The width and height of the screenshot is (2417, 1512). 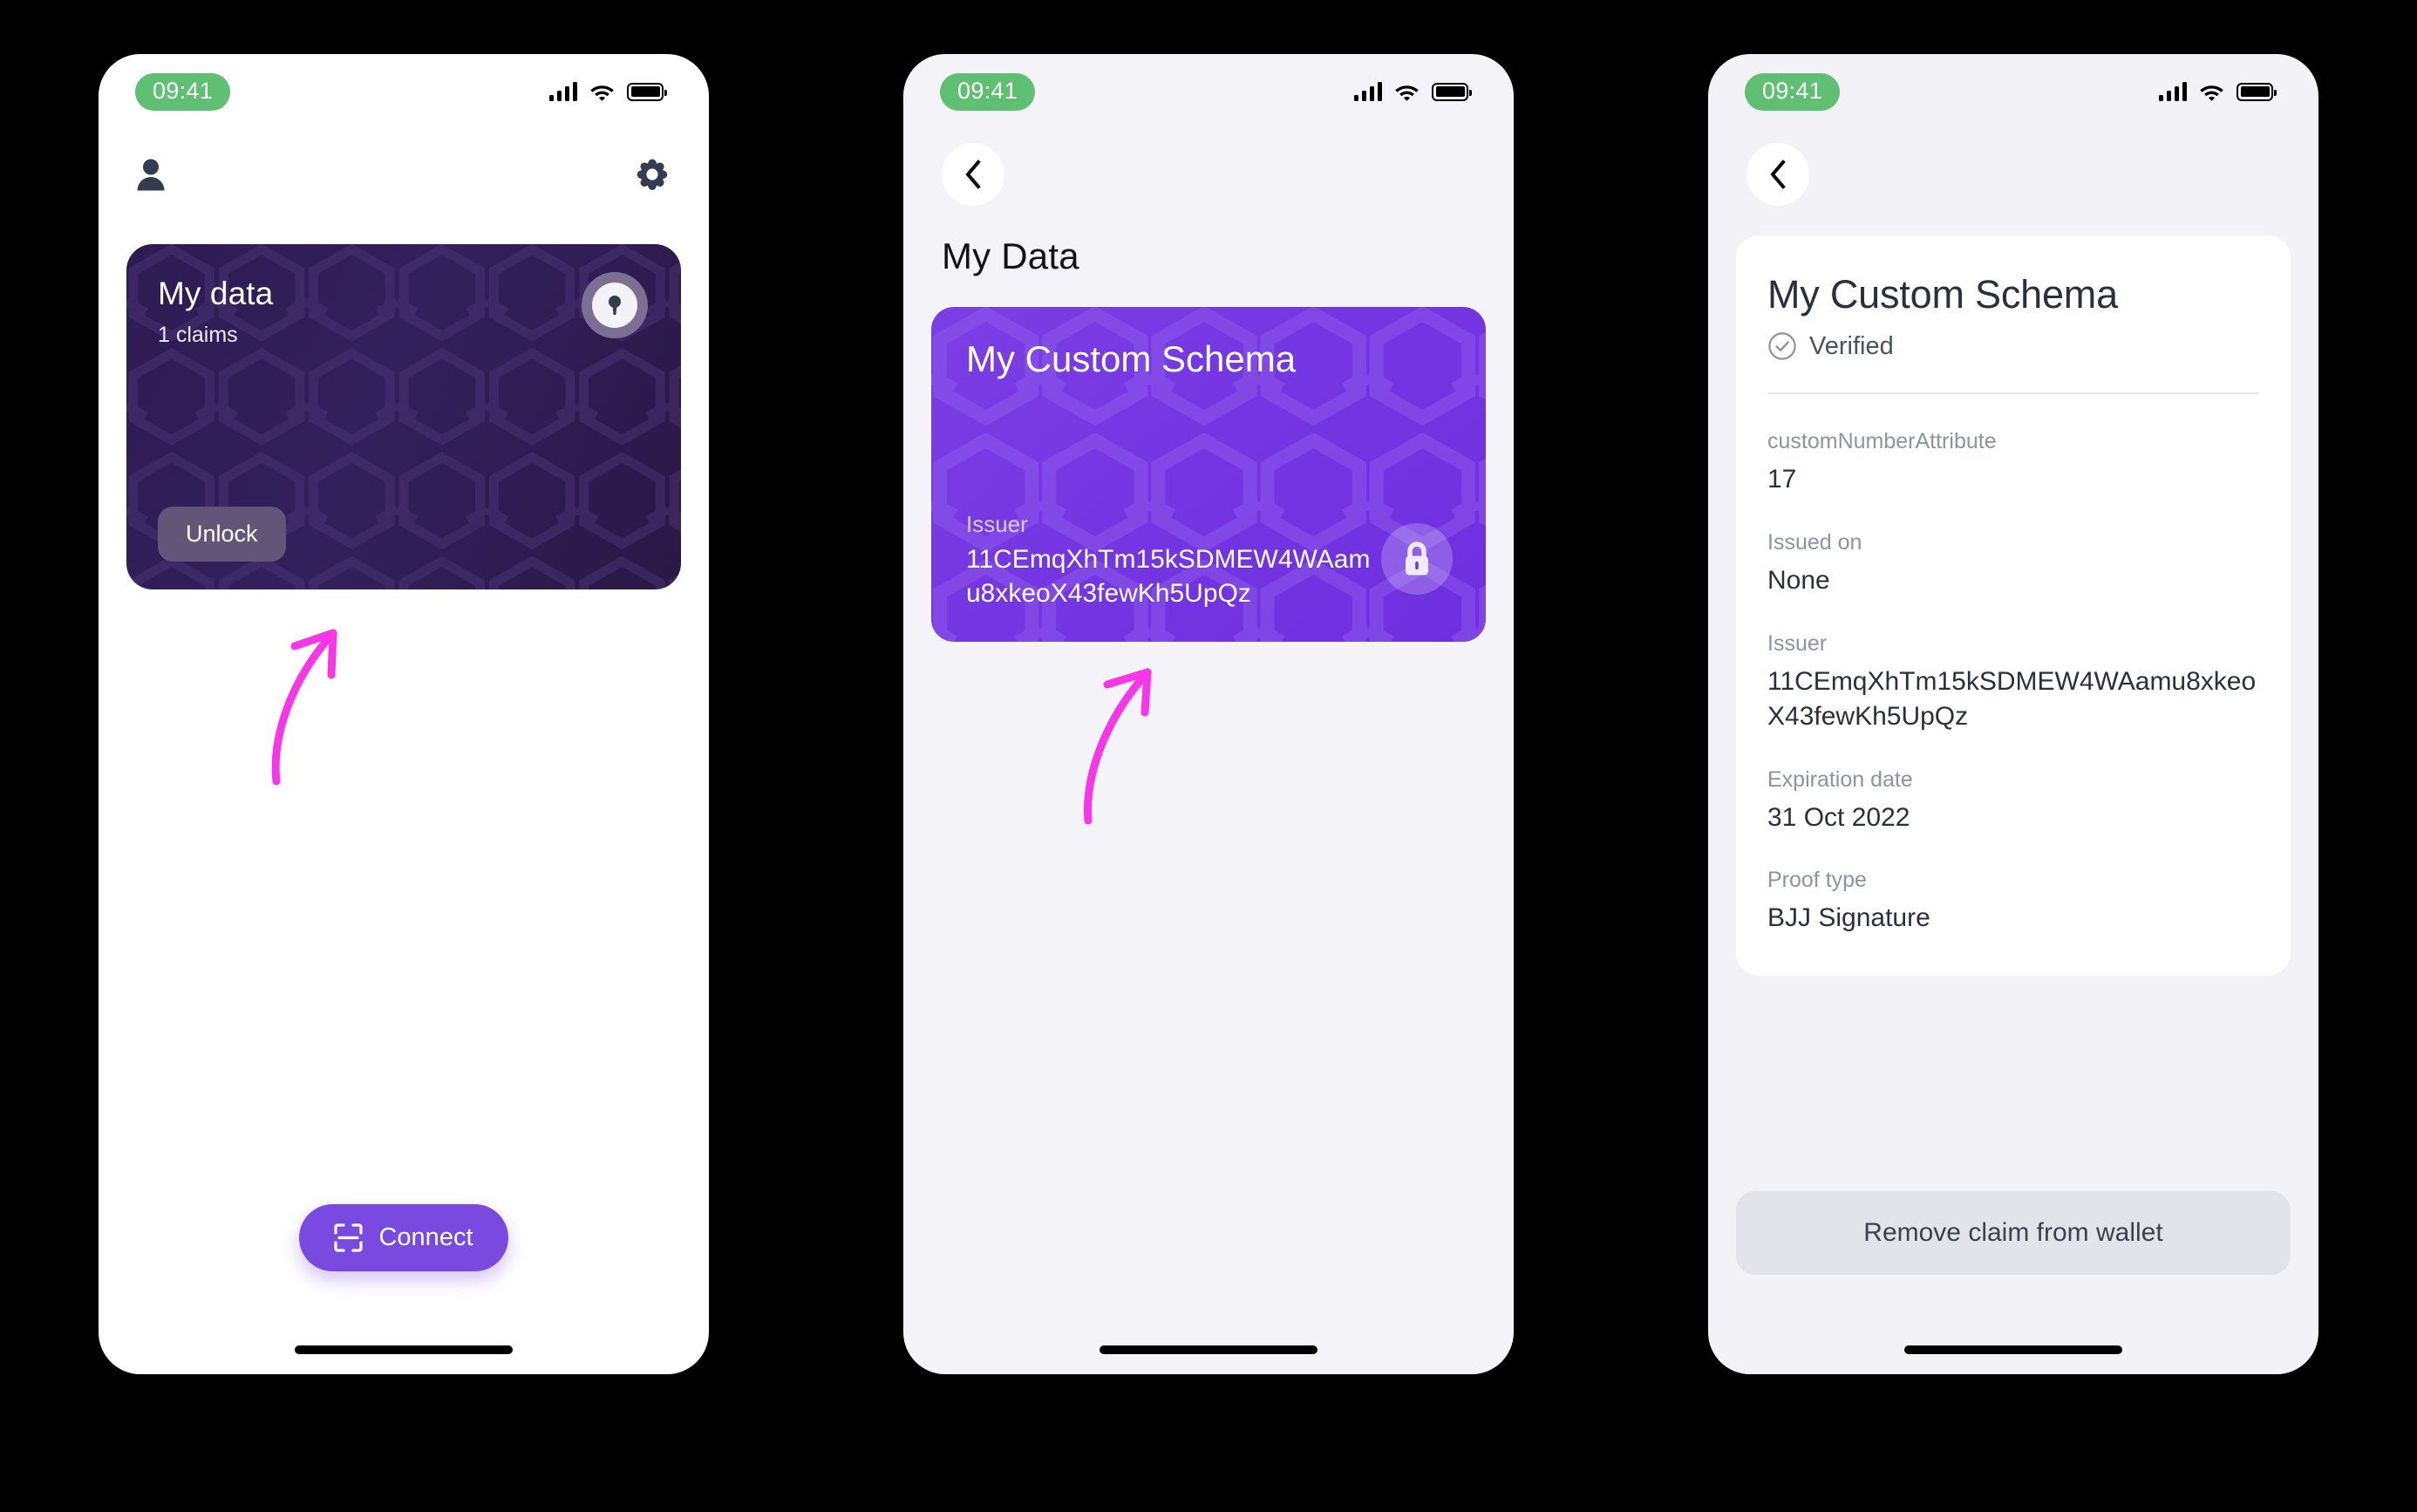 What do you see at coordinates (2013, 346) in the screenshot?
I see `verified-status-badge: Verified` at bounding box center [2013, 346].